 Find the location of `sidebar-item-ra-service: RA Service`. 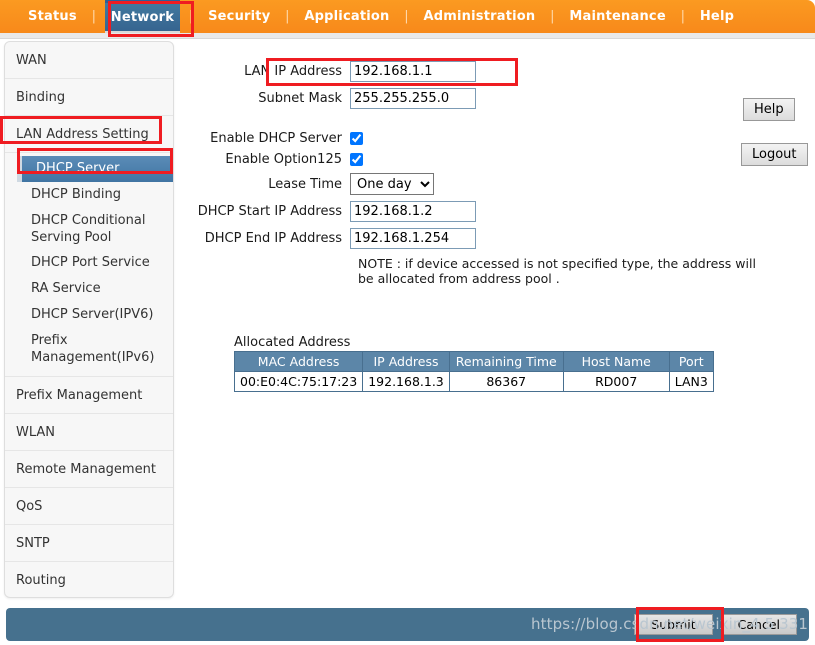

sidebar-item-ra-service: RA Service is located at coordinates (89, 289).